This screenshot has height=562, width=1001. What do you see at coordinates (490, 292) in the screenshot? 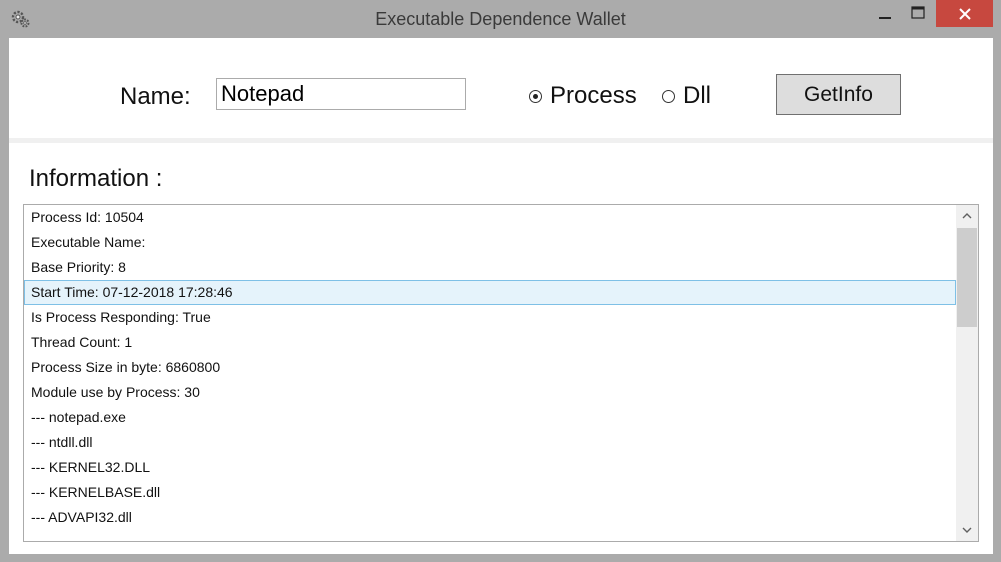
I see `list-item: Start Time: 07-12-2018 17:28:46` at bounding box center [490, 292].